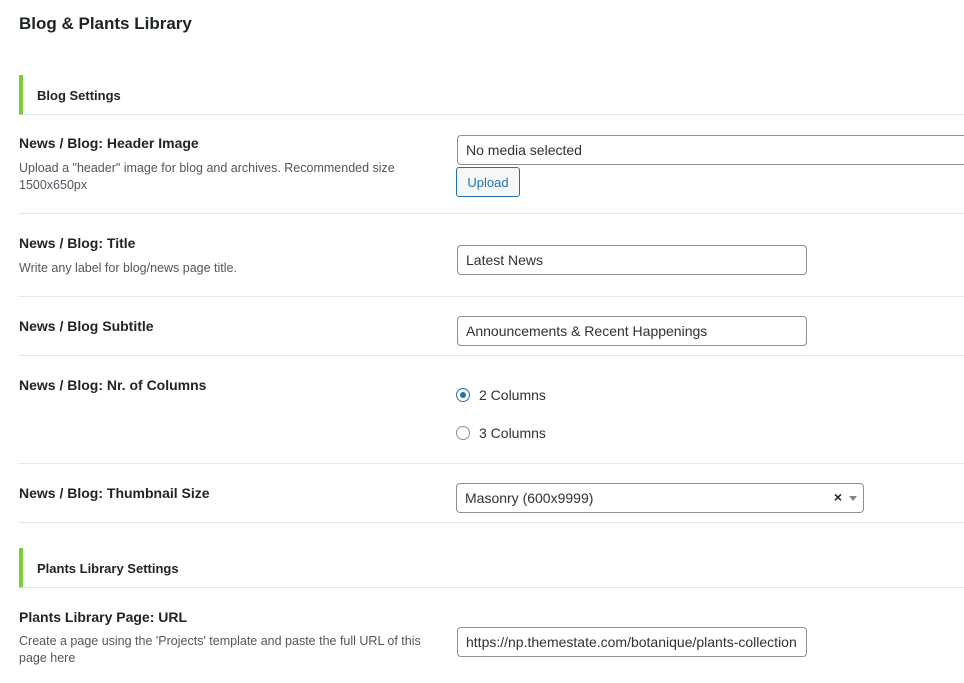 This screenshot has width=964, height=683. I want to click on plants-url-input, so click(632, 642).